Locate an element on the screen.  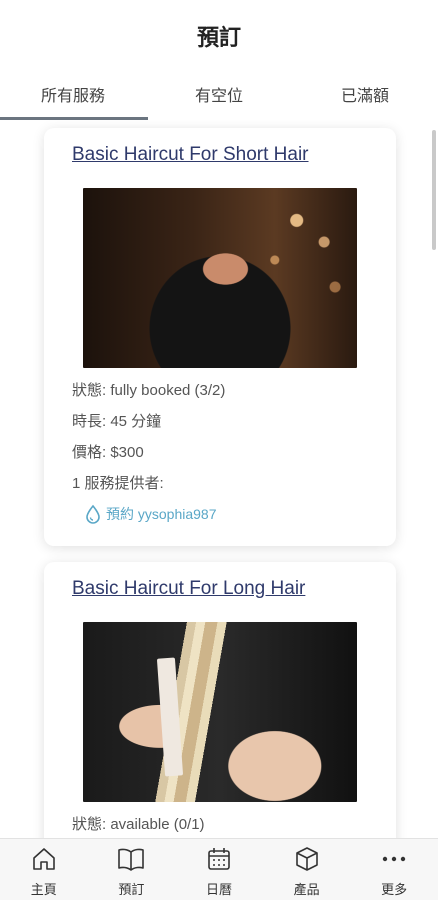
tab-fully-booked: 已滿額 is located at coordinates (365, 94).